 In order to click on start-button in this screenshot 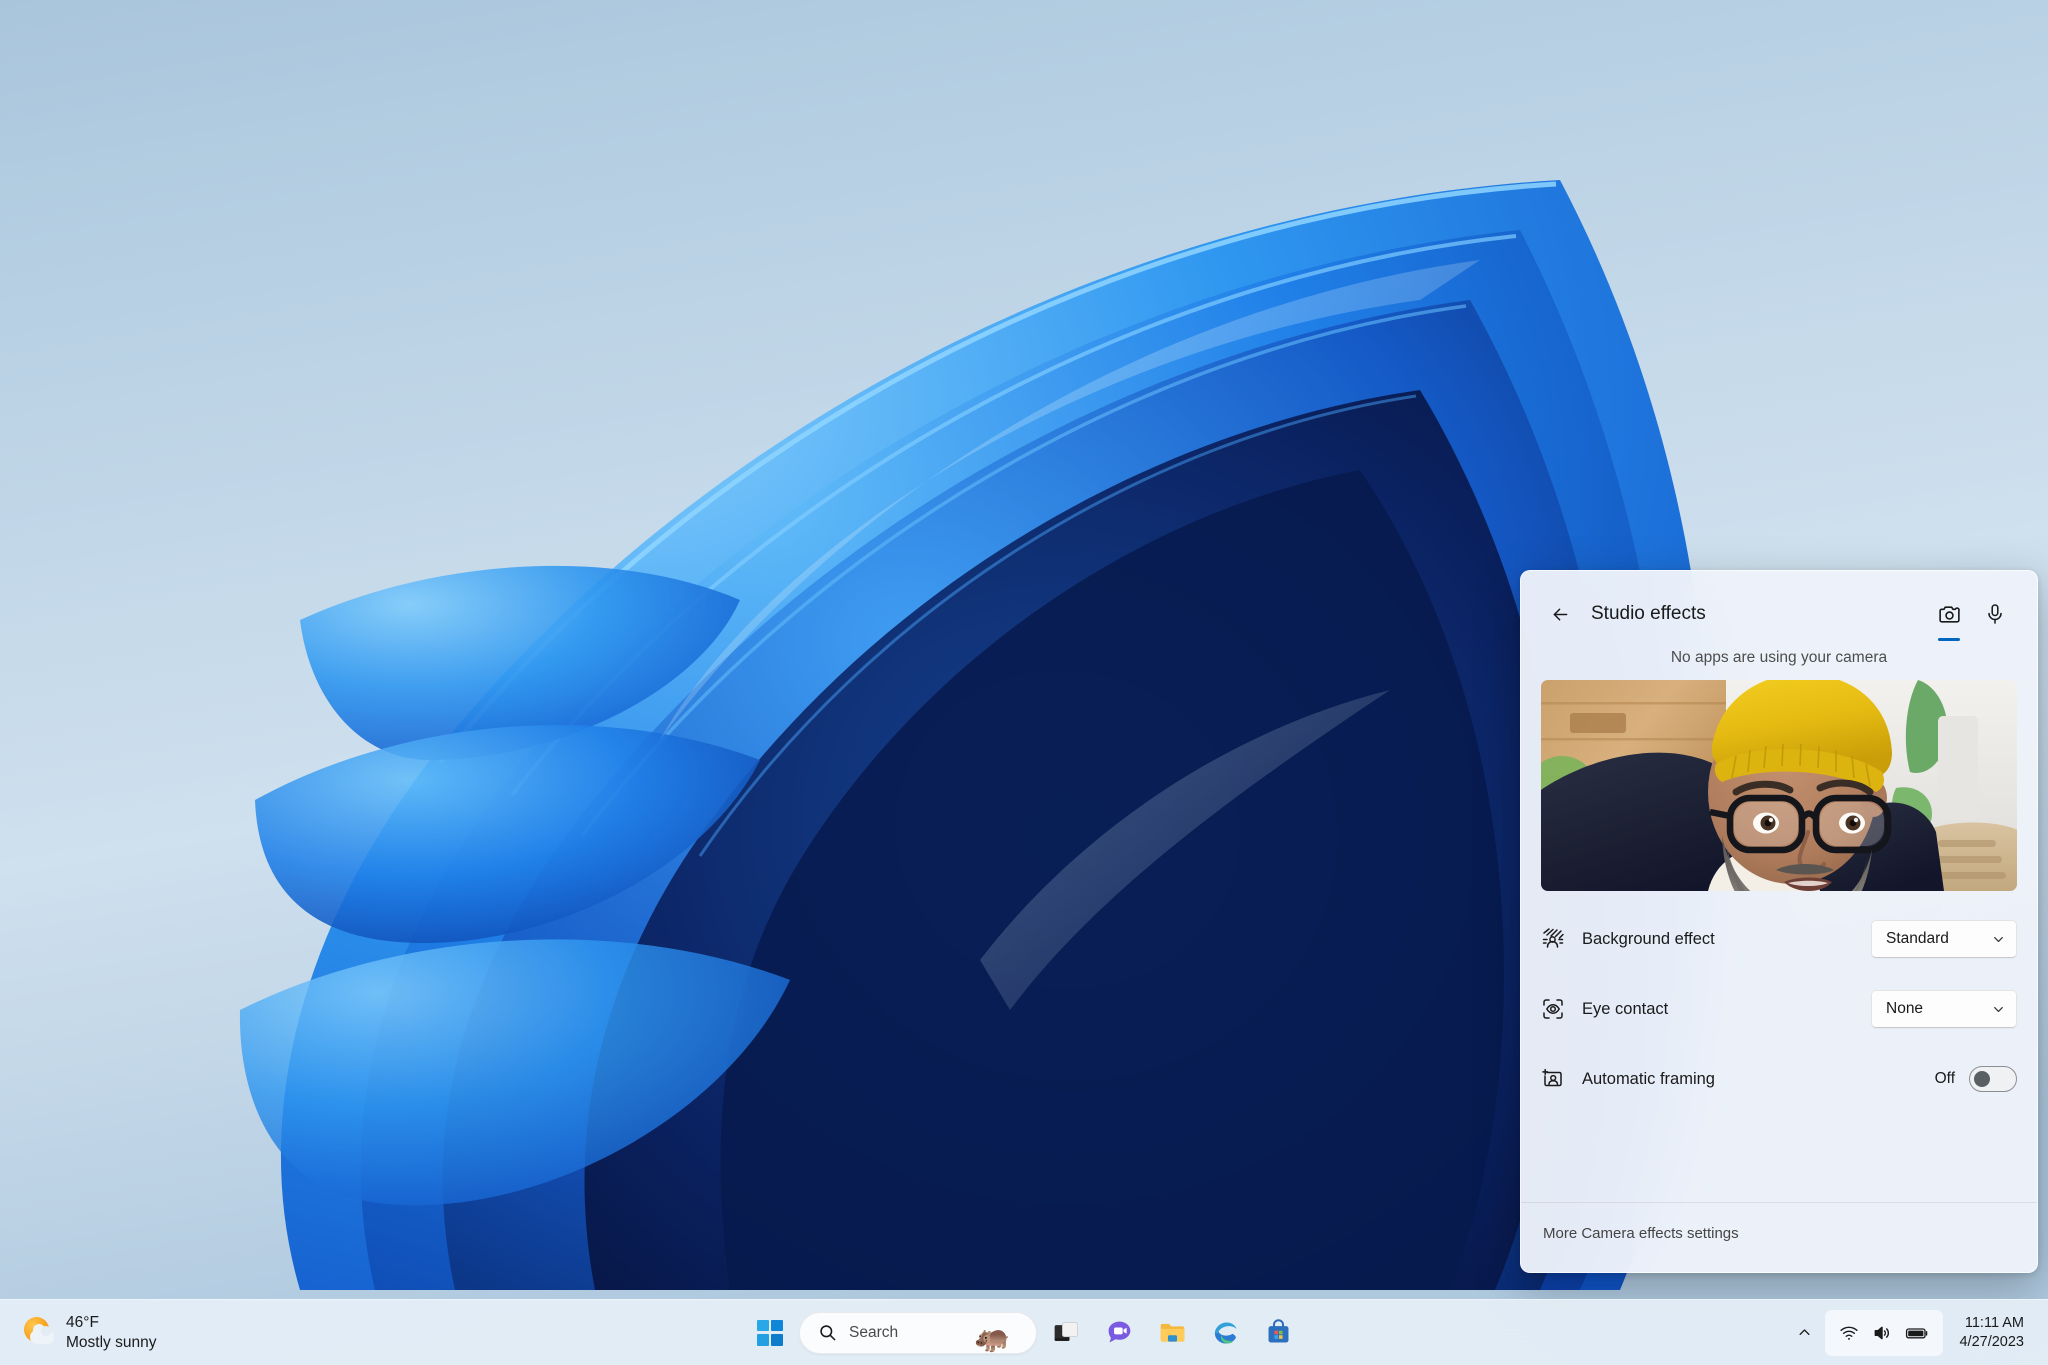, I will do `click(770, 1333)`.